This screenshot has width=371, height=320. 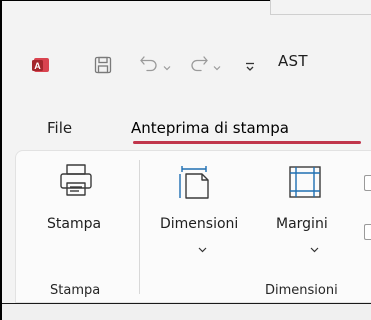 I want to click on group-label-dimensioni: Dimensioni, so click(x=301, y=290).